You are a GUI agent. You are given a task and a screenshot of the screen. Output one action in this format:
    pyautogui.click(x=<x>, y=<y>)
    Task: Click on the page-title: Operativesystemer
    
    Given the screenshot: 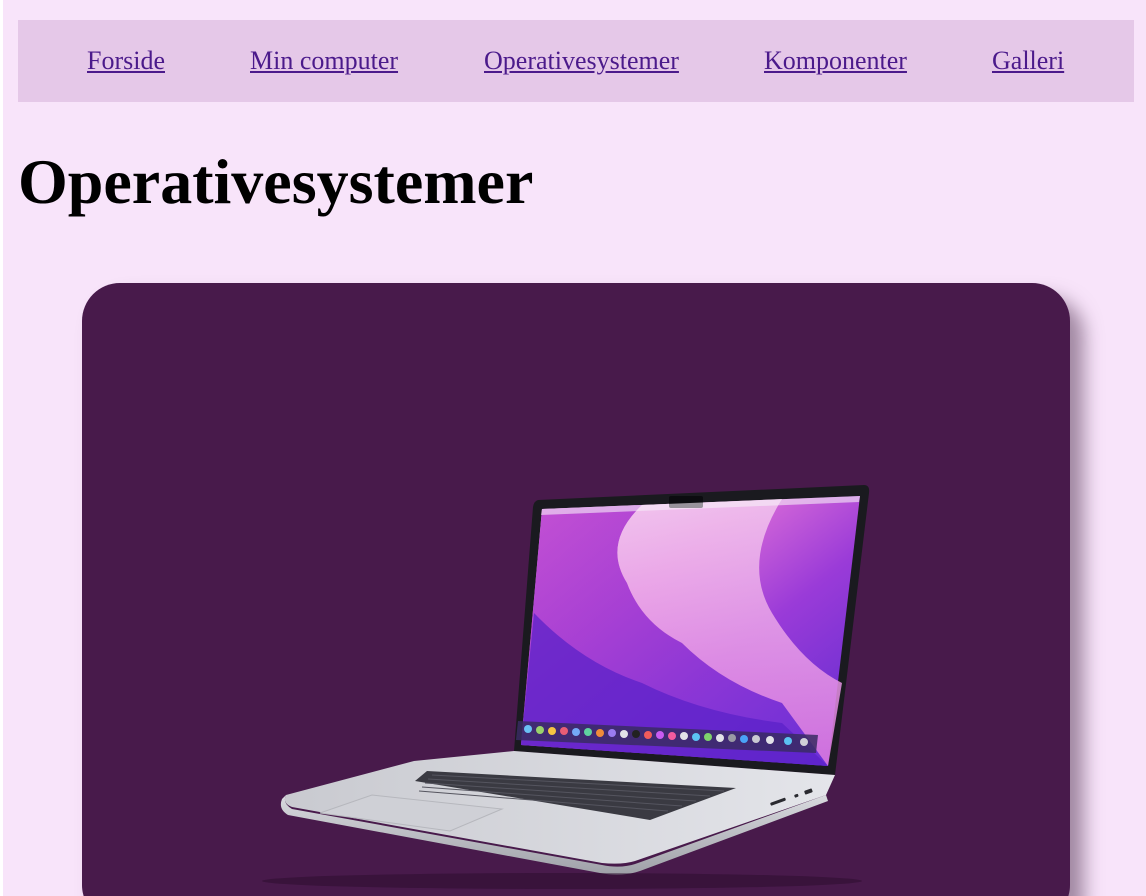 What is the action you would take?
    pyautogui.click(x=276, y=181)
    